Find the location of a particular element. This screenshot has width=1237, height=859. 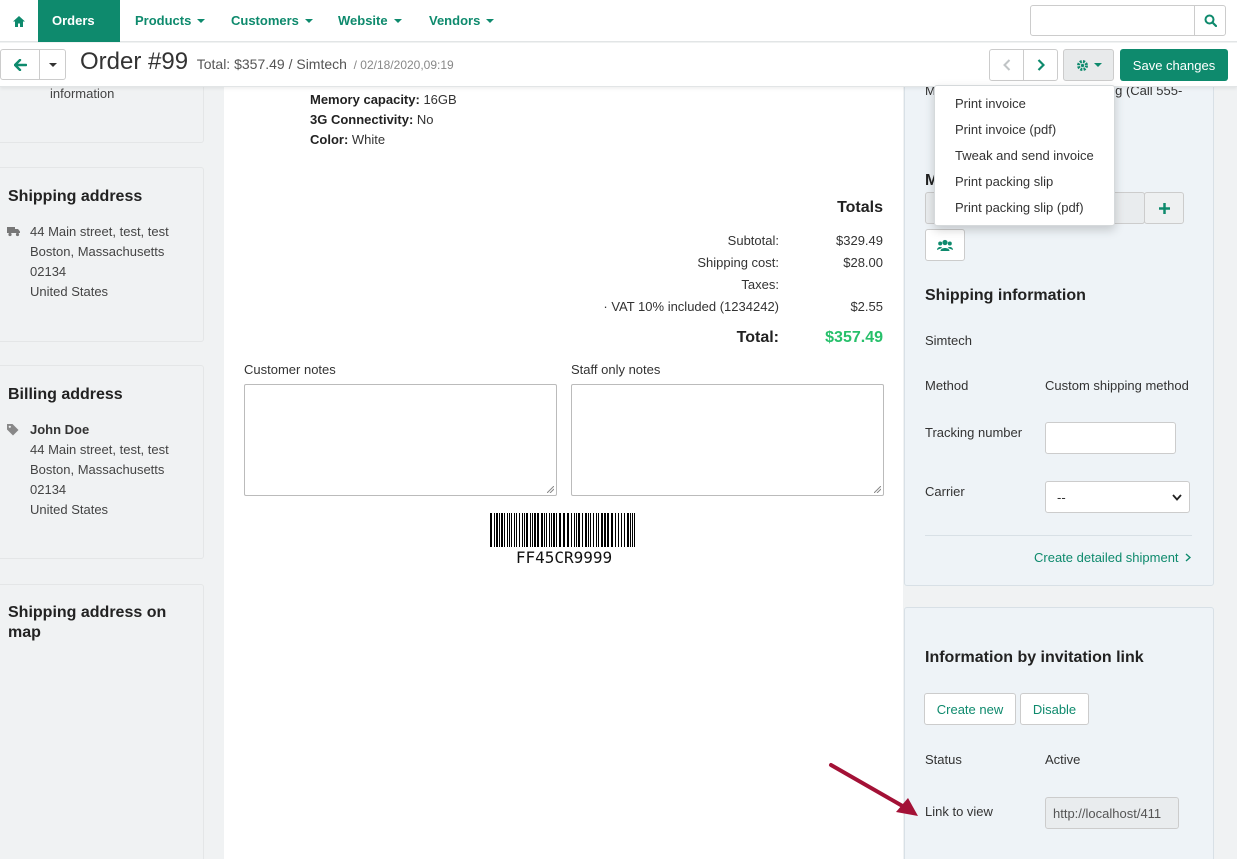

address-line: United States is located at coordinates (69, 509).